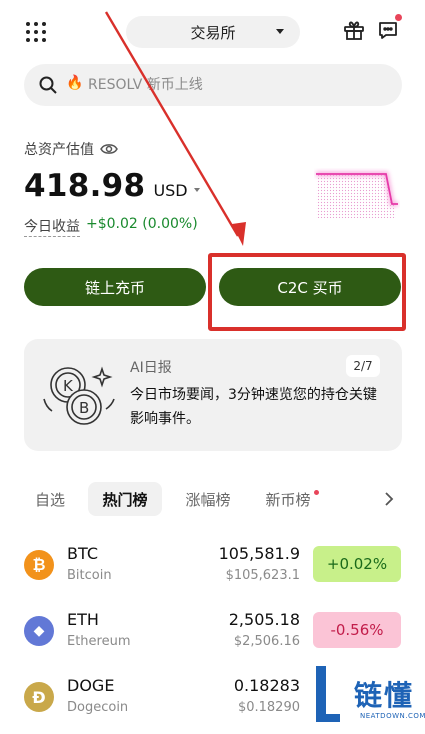 This screenshot has height=734, width=425. I want to click on pnl-label: 今日收益, so click(52, 226).